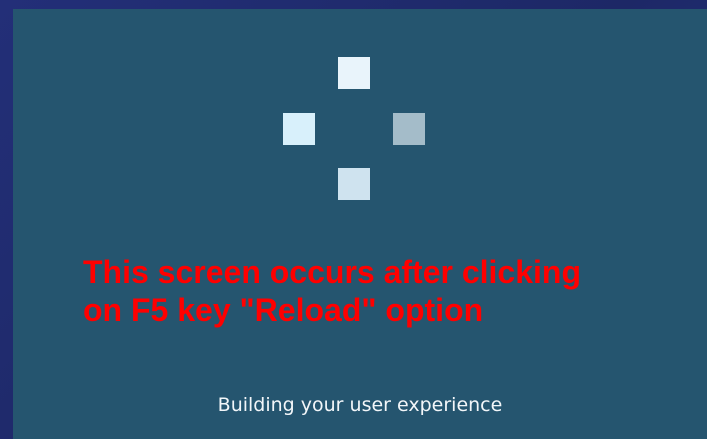  What do you see at coordinates (299, 129) in the screenshot?
I see `spinner-square-left` at bounding box center [299, 129].